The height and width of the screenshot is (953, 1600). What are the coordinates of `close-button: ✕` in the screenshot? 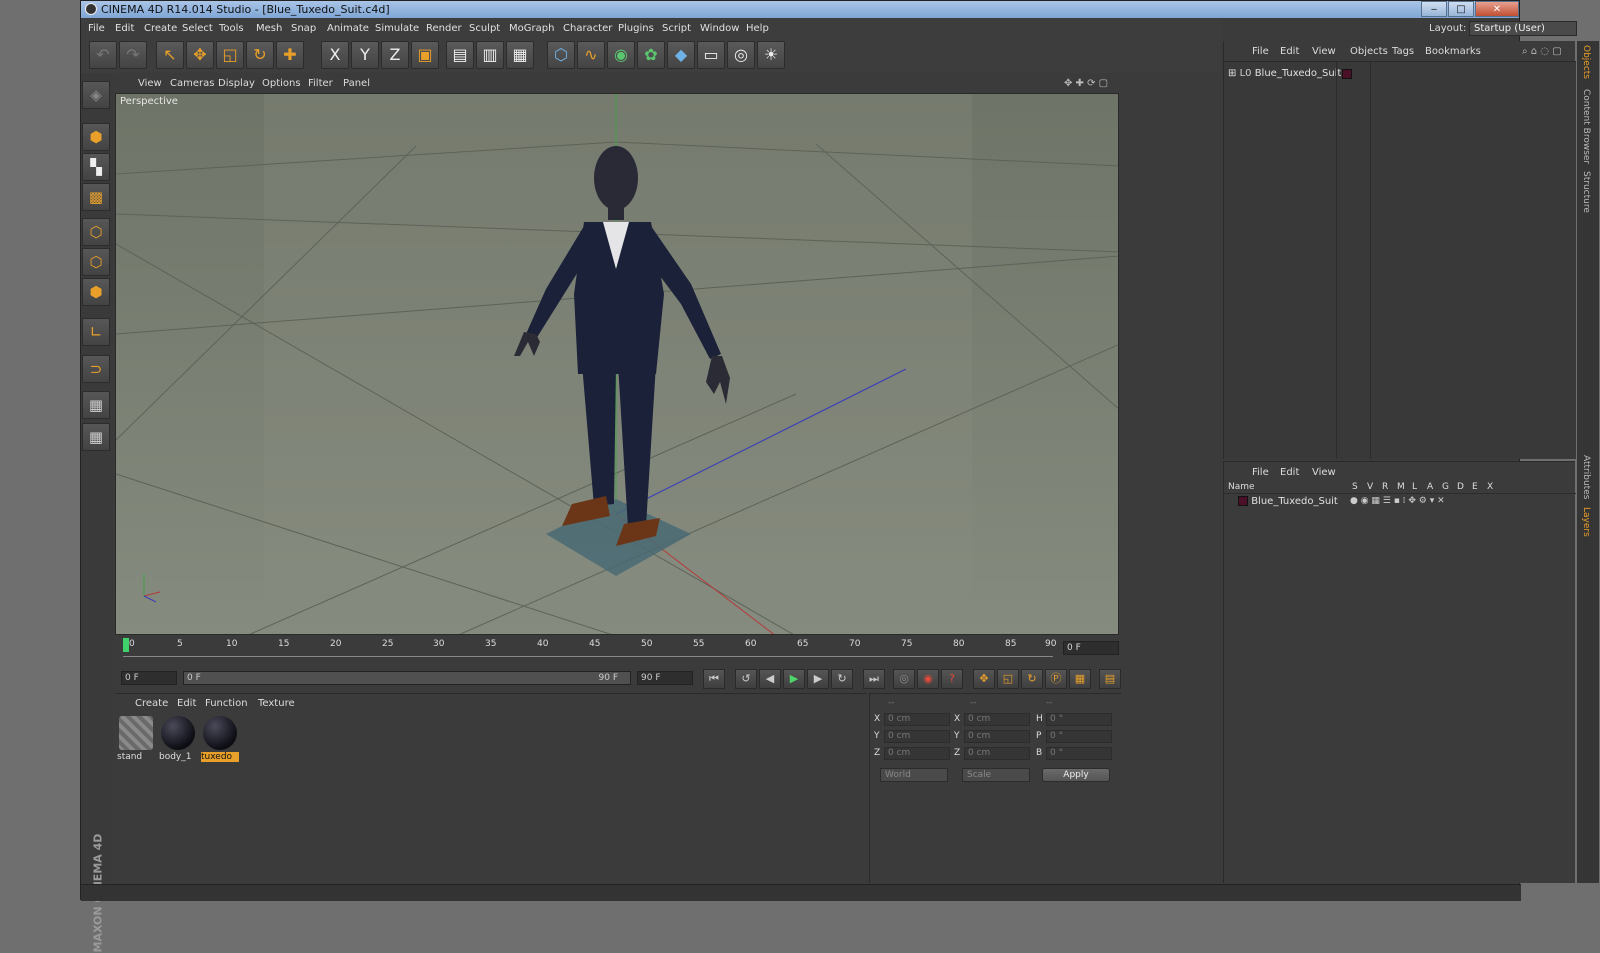 It's located at (1497, 9).